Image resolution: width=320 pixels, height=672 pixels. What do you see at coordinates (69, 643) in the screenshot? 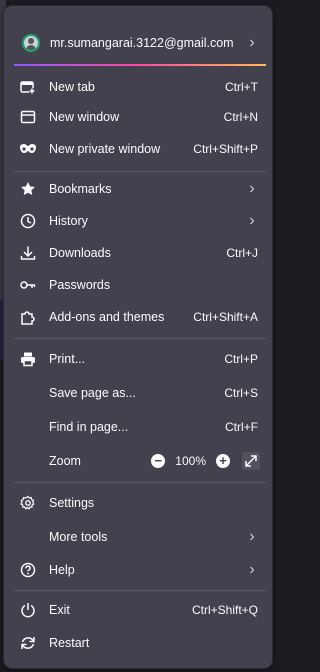
I see `menu-item-label: Restart` at bounding box center [69, 643].